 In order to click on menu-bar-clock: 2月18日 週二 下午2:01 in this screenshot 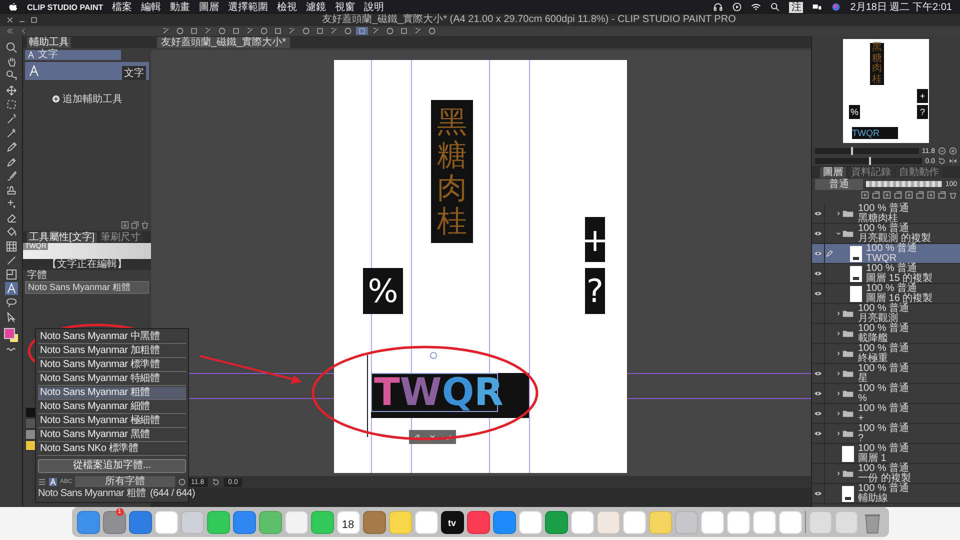, I will do `click(901, 7)`.